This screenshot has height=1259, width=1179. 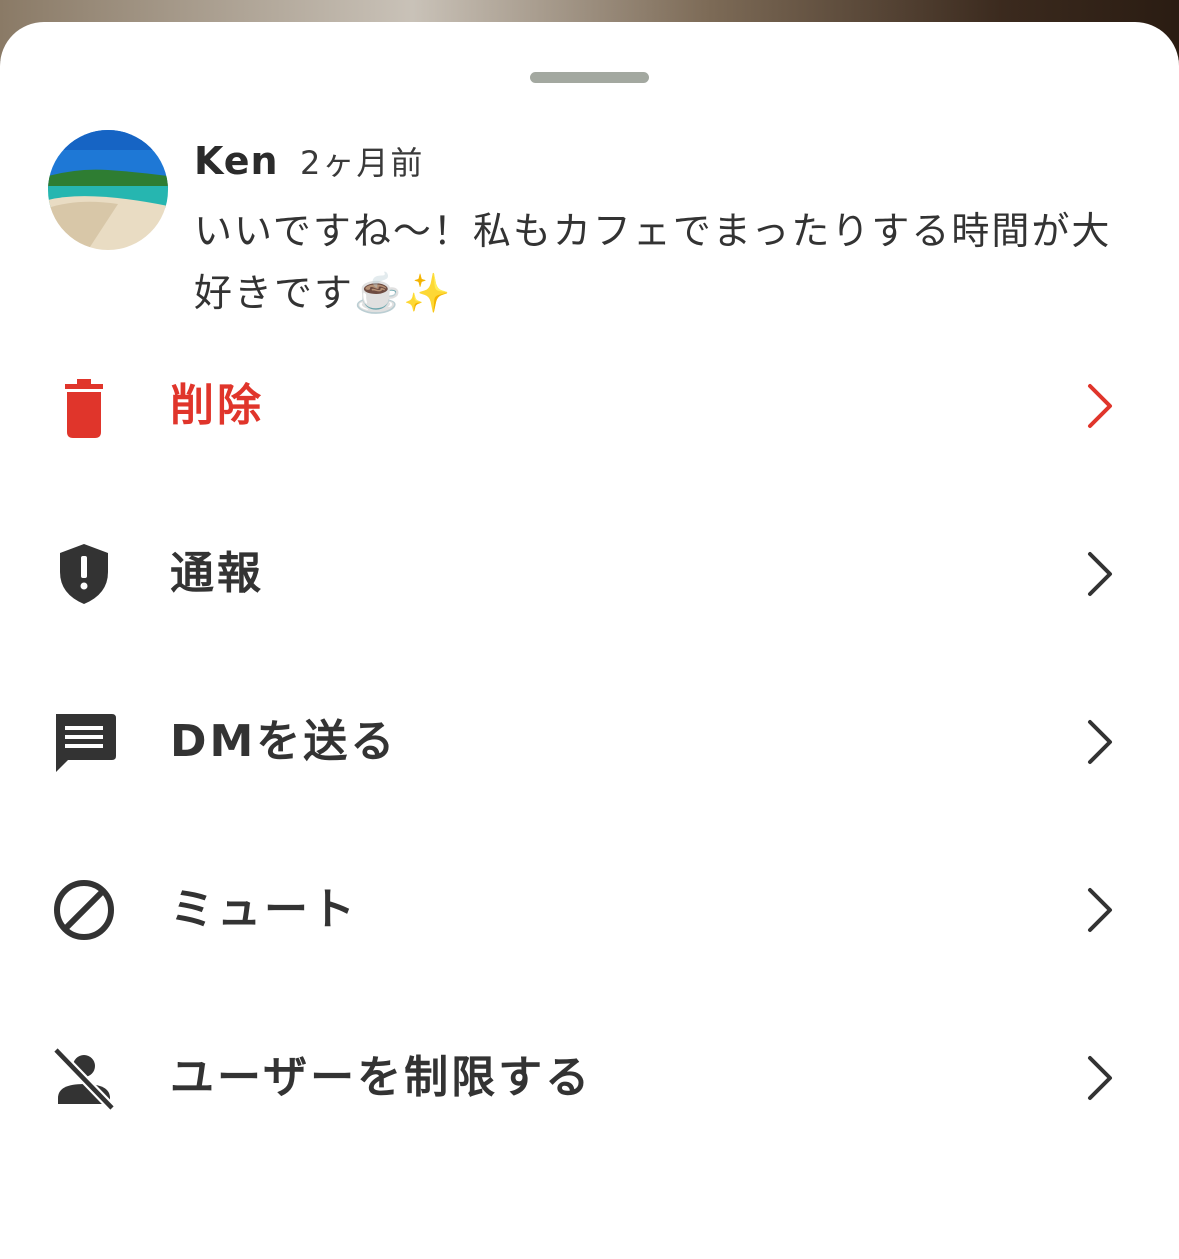 I want to click on menu-item-send-dm: DMを送る, so click(x=589, y=742).